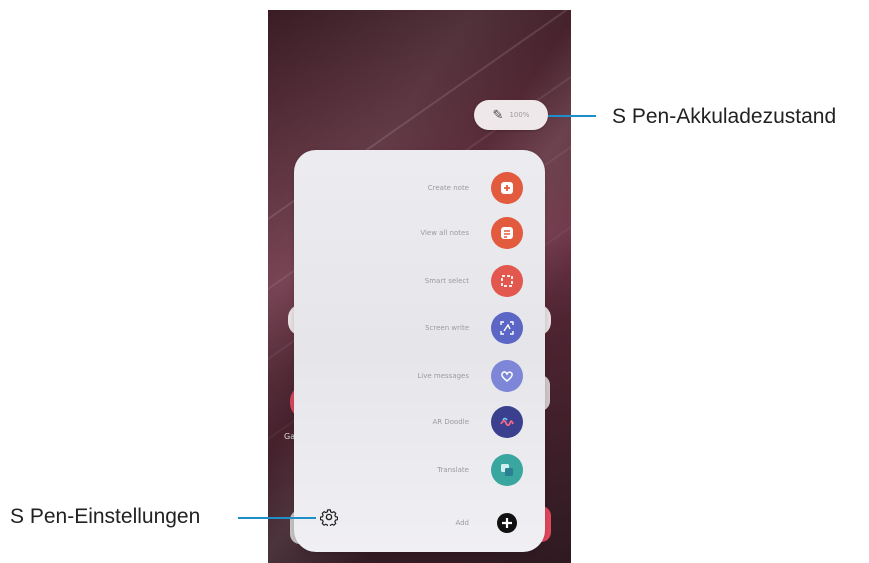 The width and height of the screenshot is (869, 563). Describe the element at coordinates (446, 281) in the screenshot. I see `menu-item-label: Smart select` at that location.